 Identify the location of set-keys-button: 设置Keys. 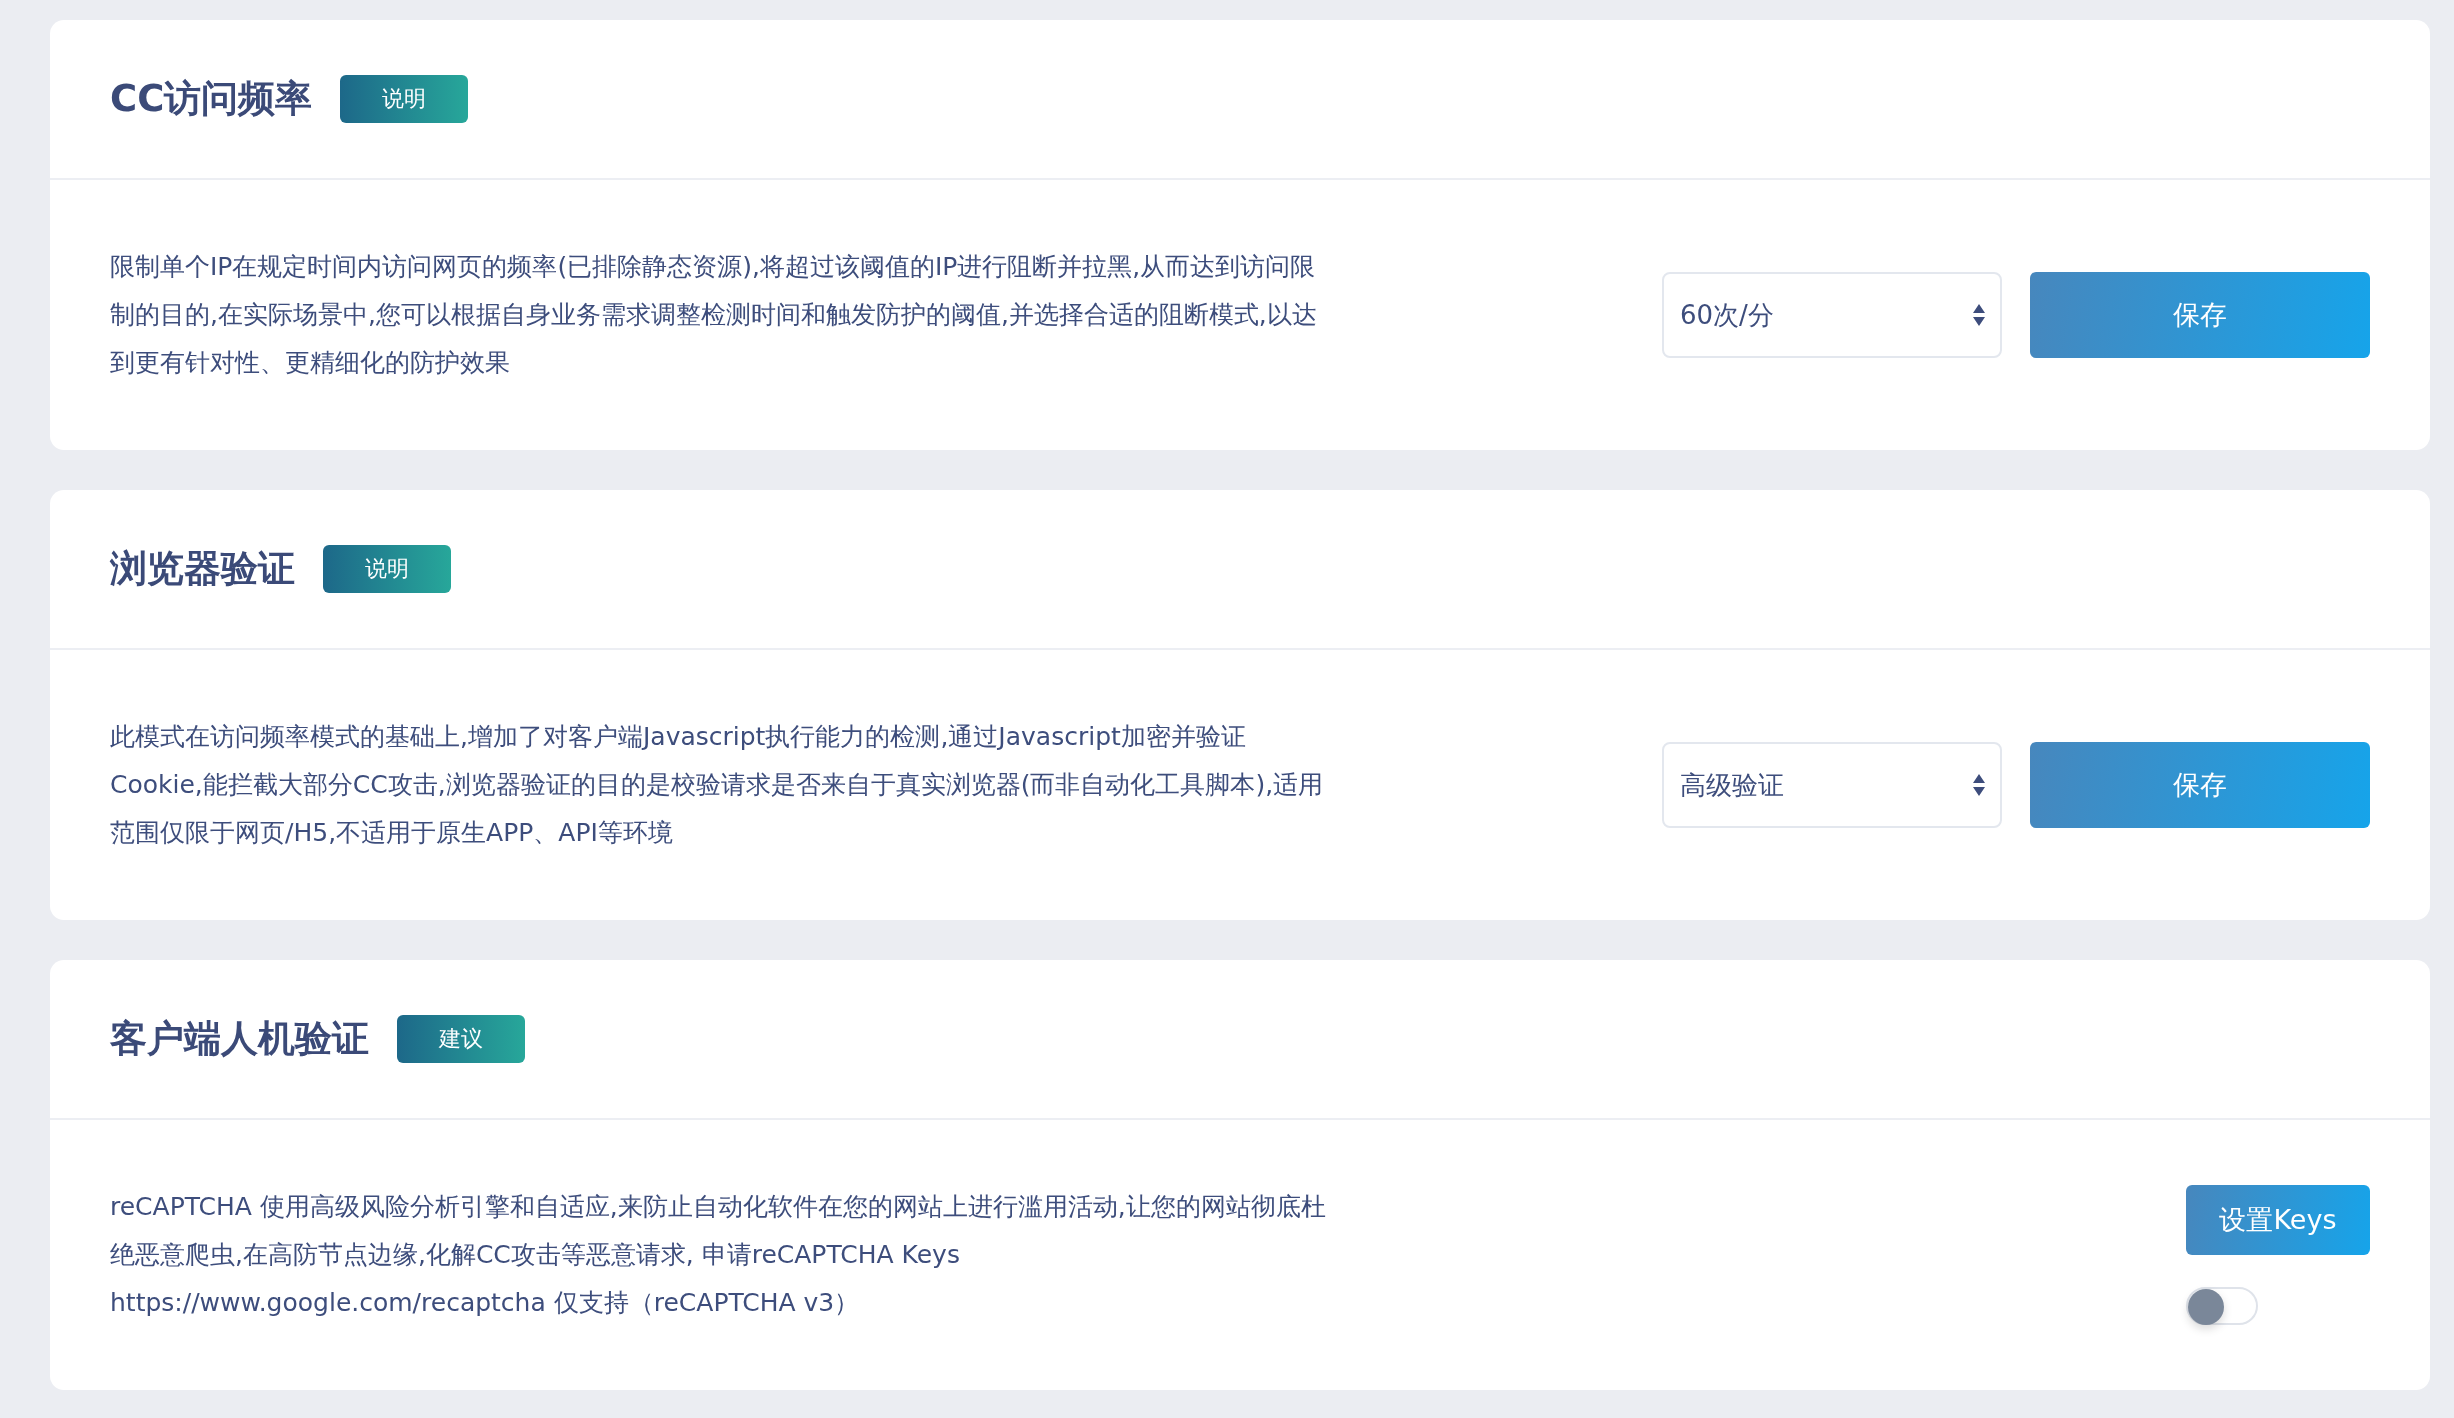
(2278, 1220).